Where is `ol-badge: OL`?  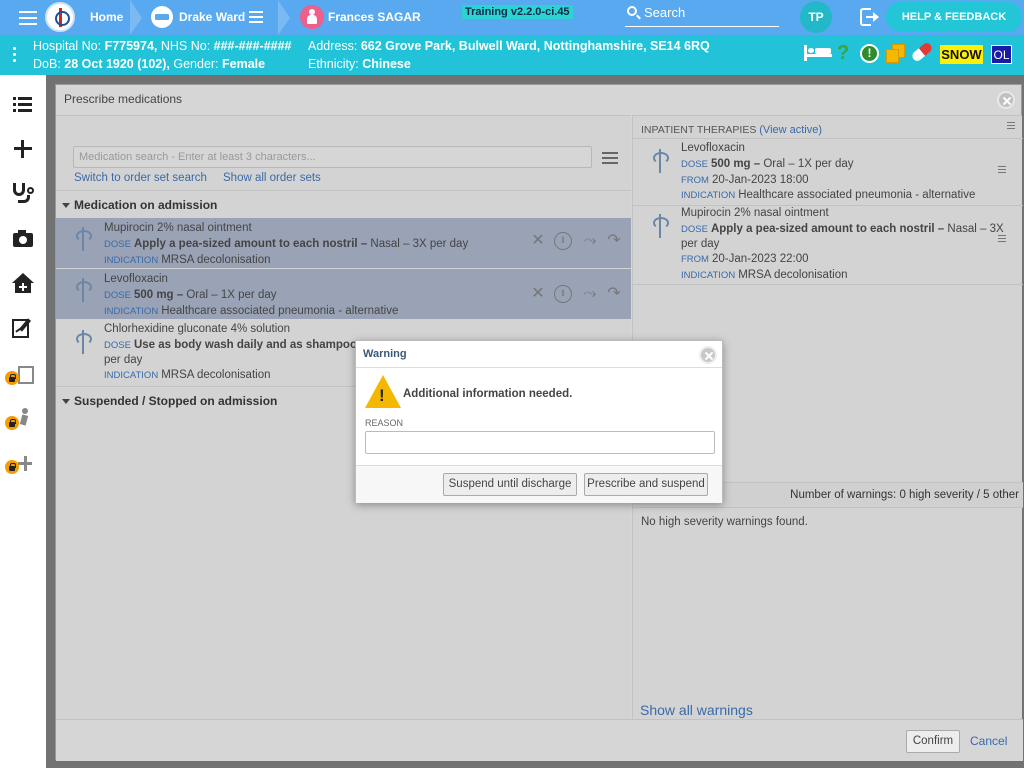
ol-badge: OL is located at coordinates (1001, 54).